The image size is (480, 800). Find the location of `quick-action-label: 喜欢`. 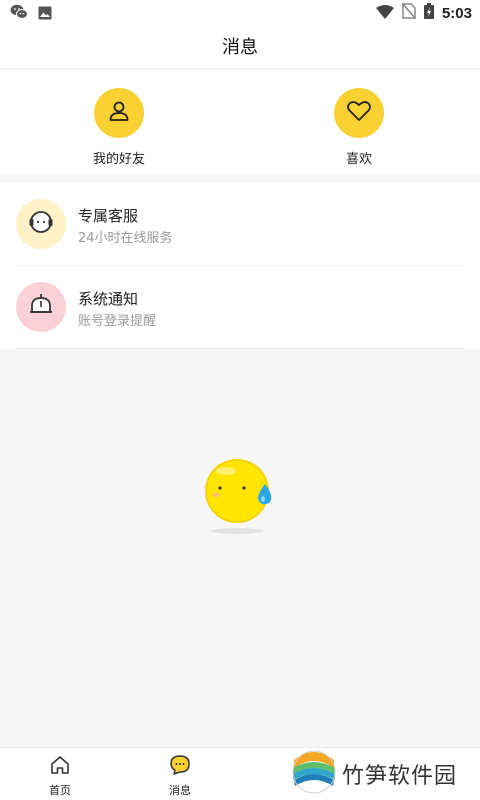

quick-action-label: 喜欢 is located at coordinates (358, 159).